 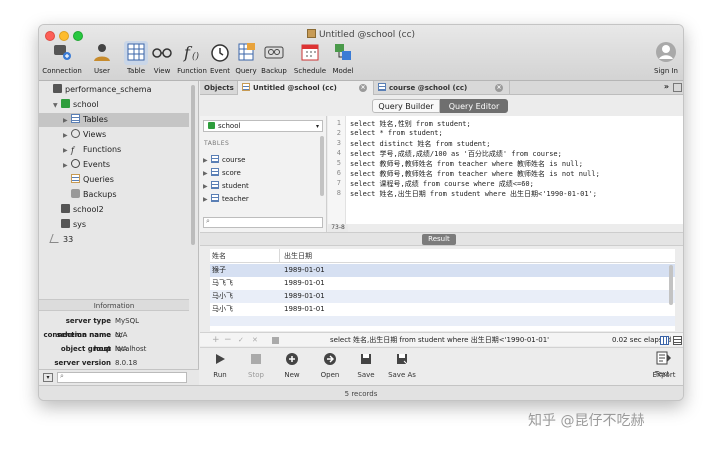 I want to click on tree-item-tables: ▶ Tables, so click(x=114, y=120).